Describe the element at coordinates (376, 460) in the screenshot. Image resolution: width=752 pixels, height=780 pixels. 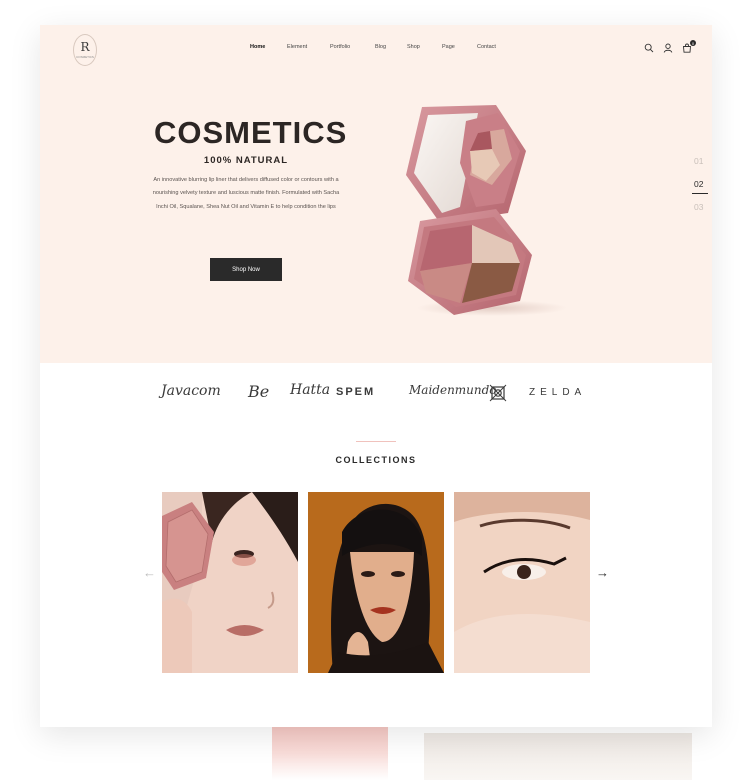
I see `collections-title: COLLECTIONS` at that location.